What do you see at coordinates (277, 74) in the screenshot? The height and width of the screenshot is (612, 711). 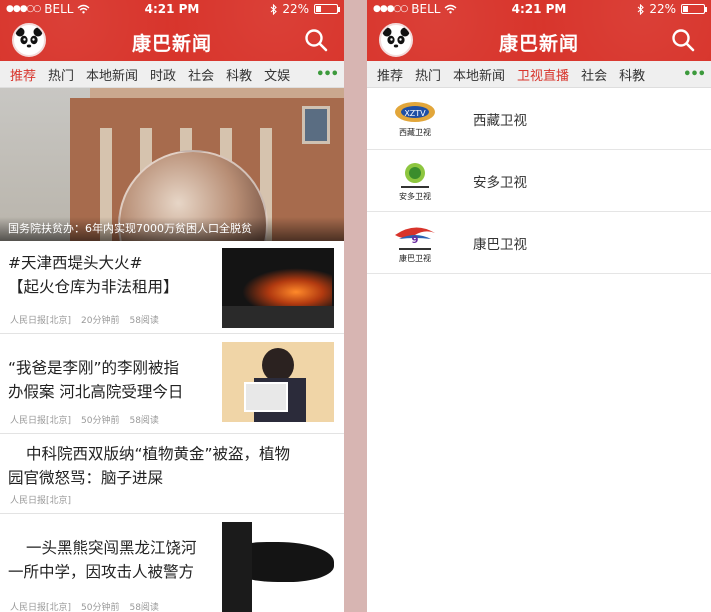 I see `tab-entertainment: 文娱` at bounding box center [277, 74].